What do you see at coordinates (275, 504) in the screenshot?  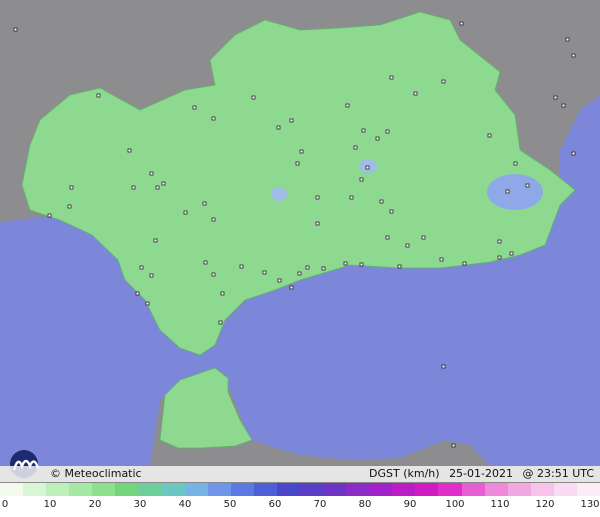 I see `legend-tick-label: 60` at bounding box center [275, 504].